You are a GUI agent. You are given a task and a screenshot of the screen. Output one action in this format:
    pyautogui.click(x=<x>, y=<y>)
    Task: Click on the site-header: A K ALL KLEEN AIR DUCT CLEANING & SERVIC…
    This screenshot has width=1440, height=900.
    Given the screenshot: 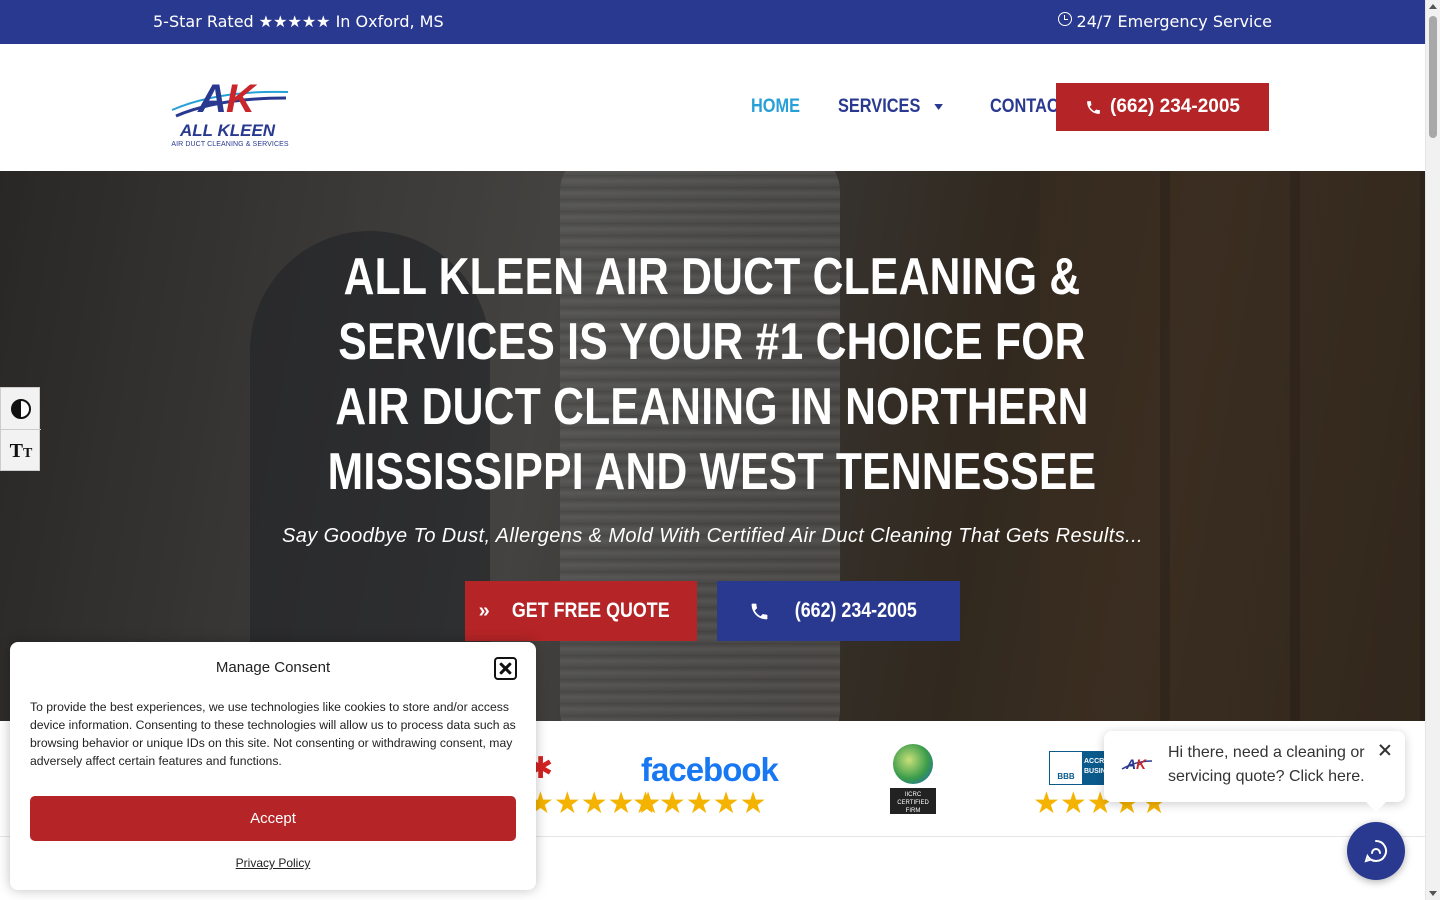 What is the action you would take?
    pyautogui.click(x=712, y=107)
    